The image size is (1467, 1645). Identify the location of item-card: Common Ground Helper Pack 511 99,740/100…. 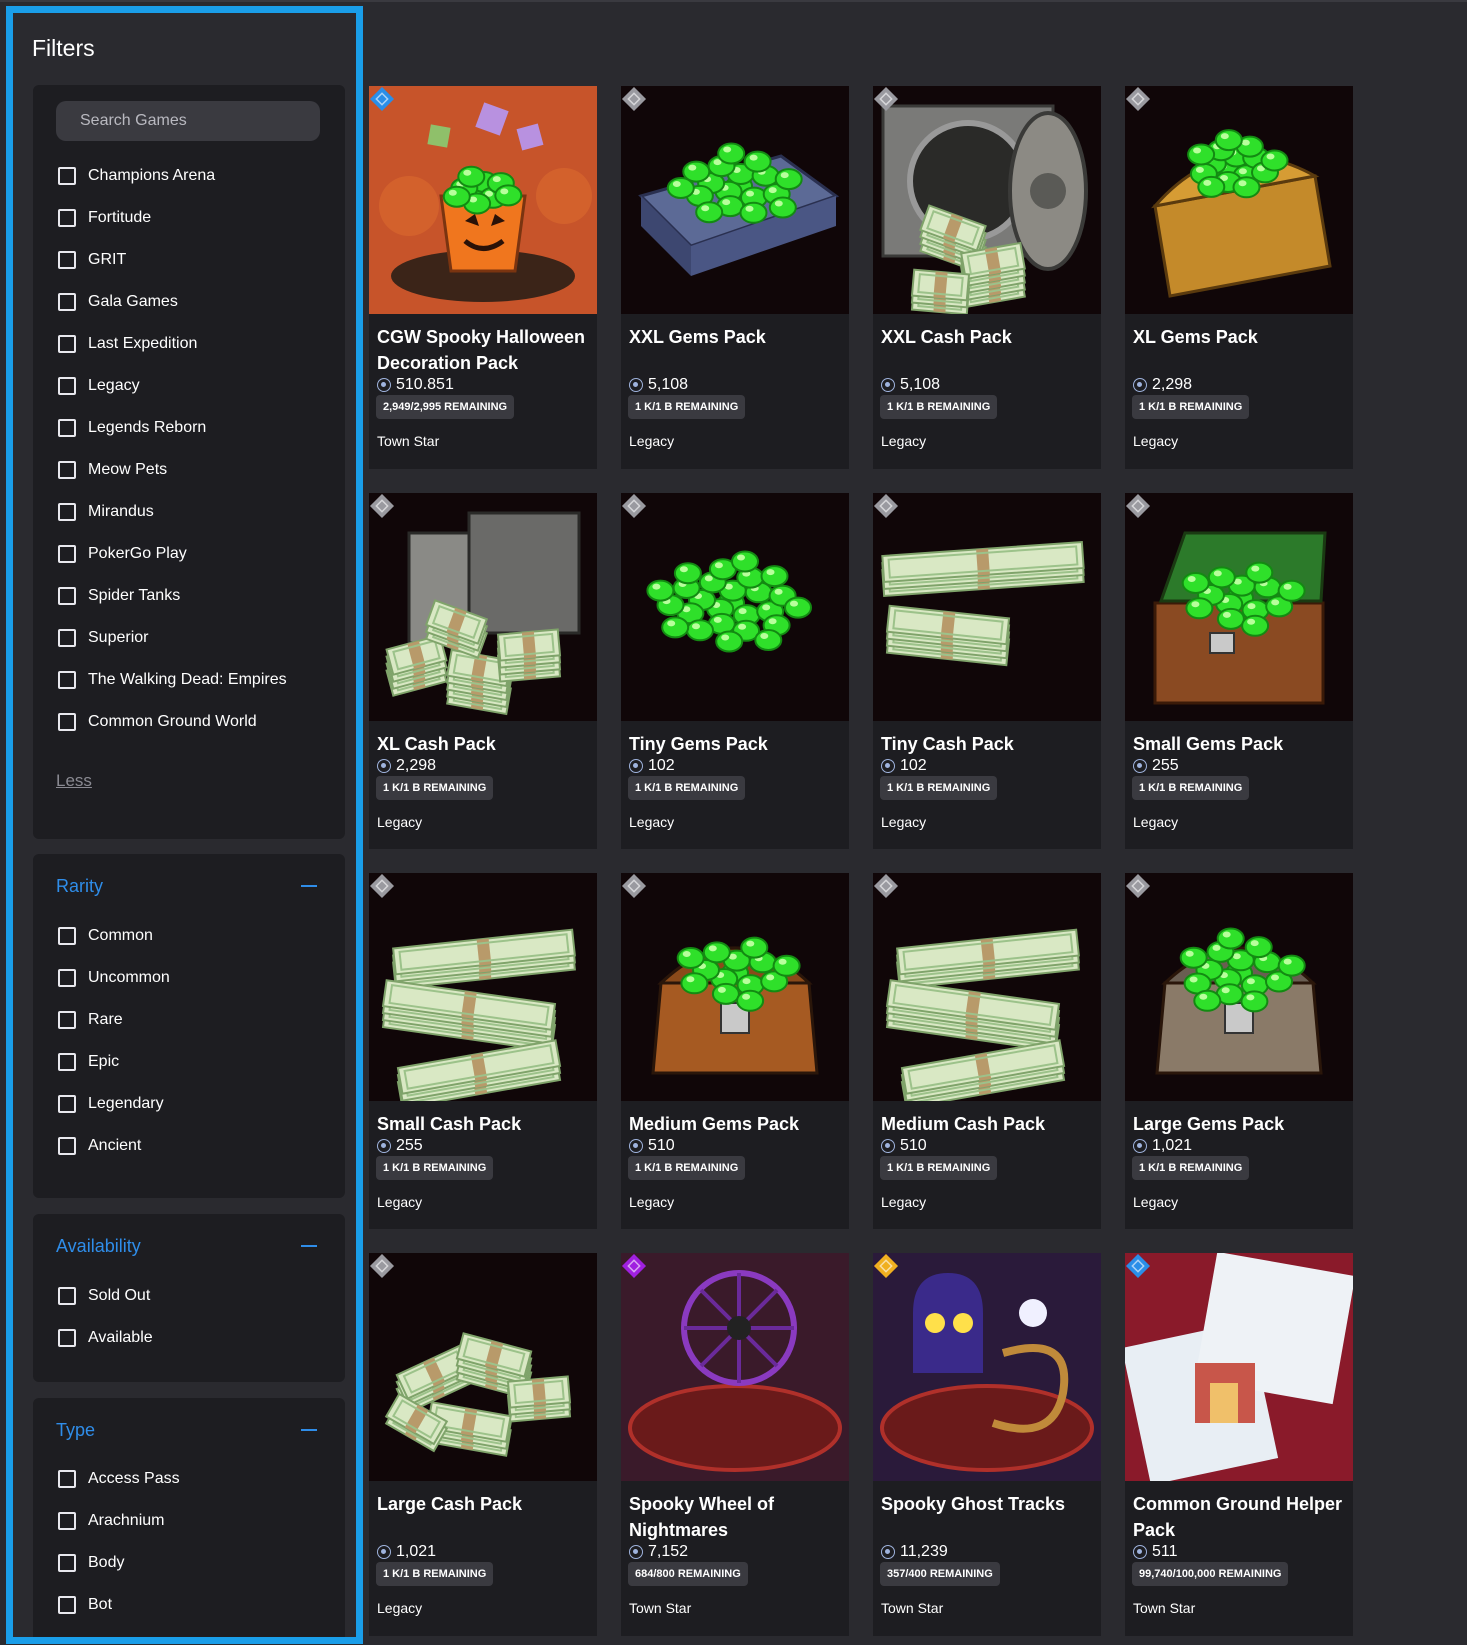
(1239, 1444).